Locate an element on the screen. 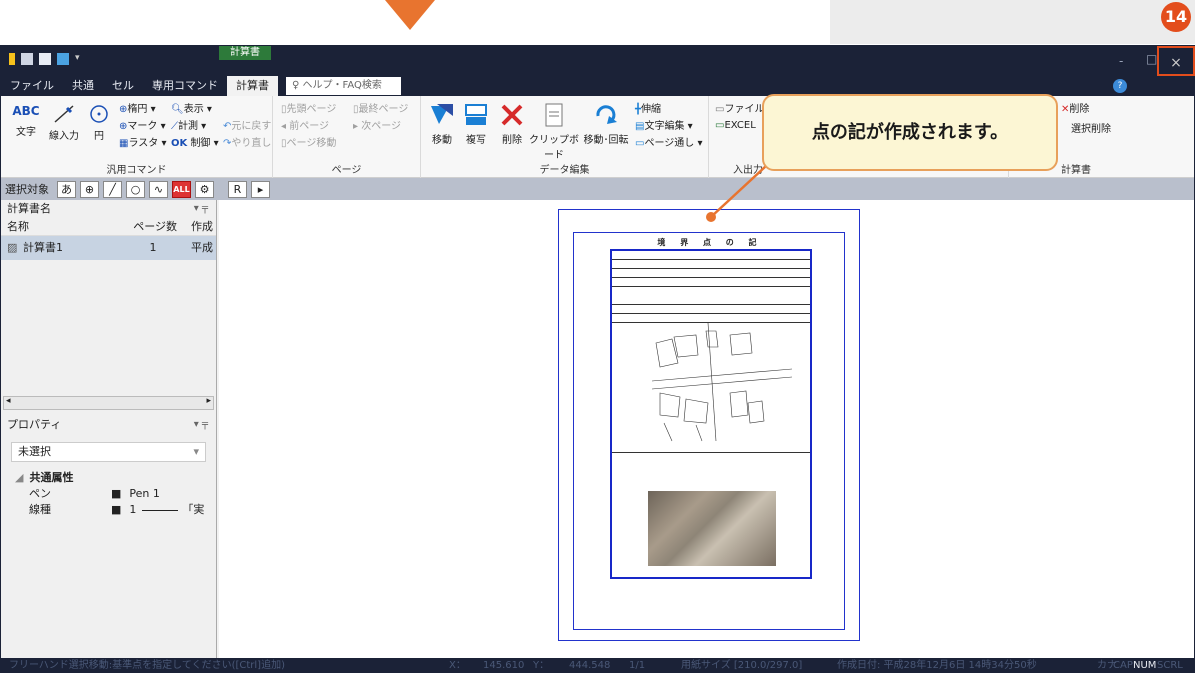 Image resolution: width=1195 pixels, height=673 pixels. undo-button: ↶元に戻す is located at coordinates (247, 124).